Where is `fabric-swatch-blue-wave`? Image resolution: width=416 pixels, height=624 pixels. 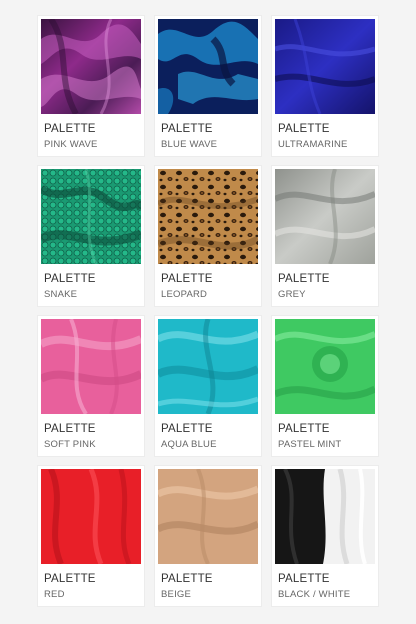
fabric-swatch-blue-wave is located at coordinates (208, 66).